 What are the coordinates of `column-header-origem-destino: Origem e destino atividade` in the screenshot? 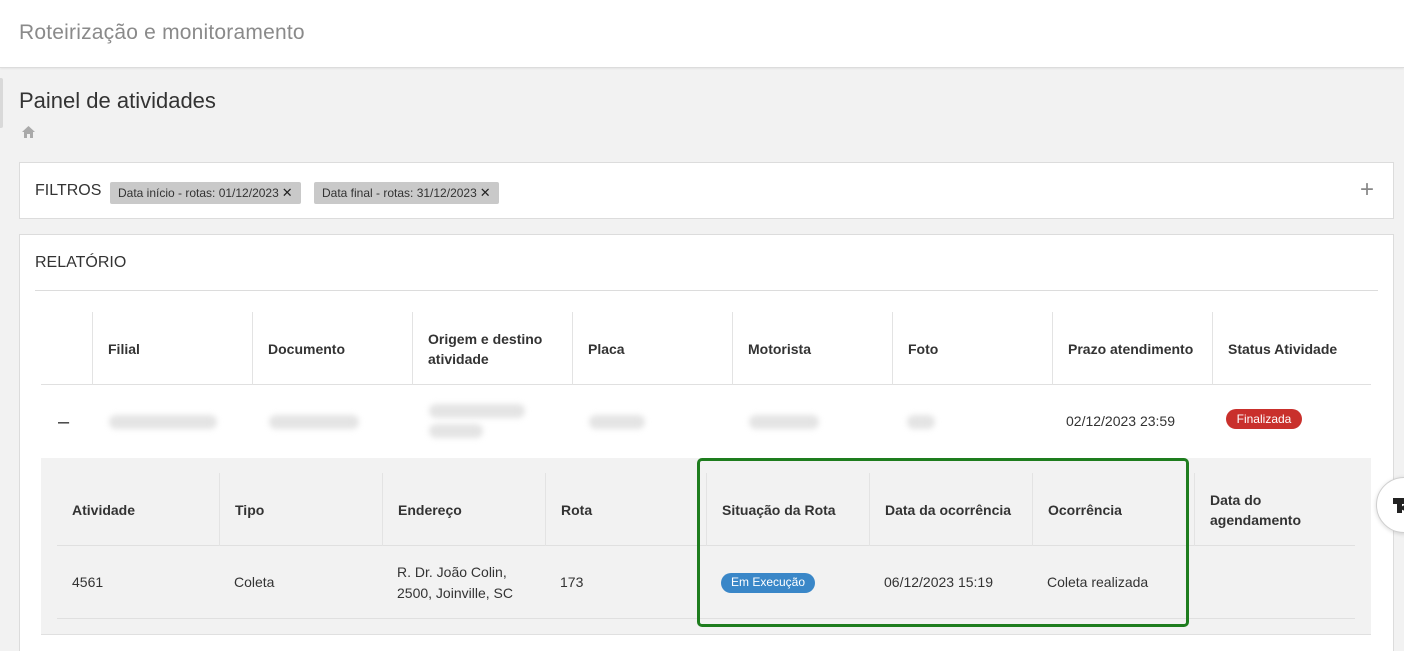 It's located at (492, 348).